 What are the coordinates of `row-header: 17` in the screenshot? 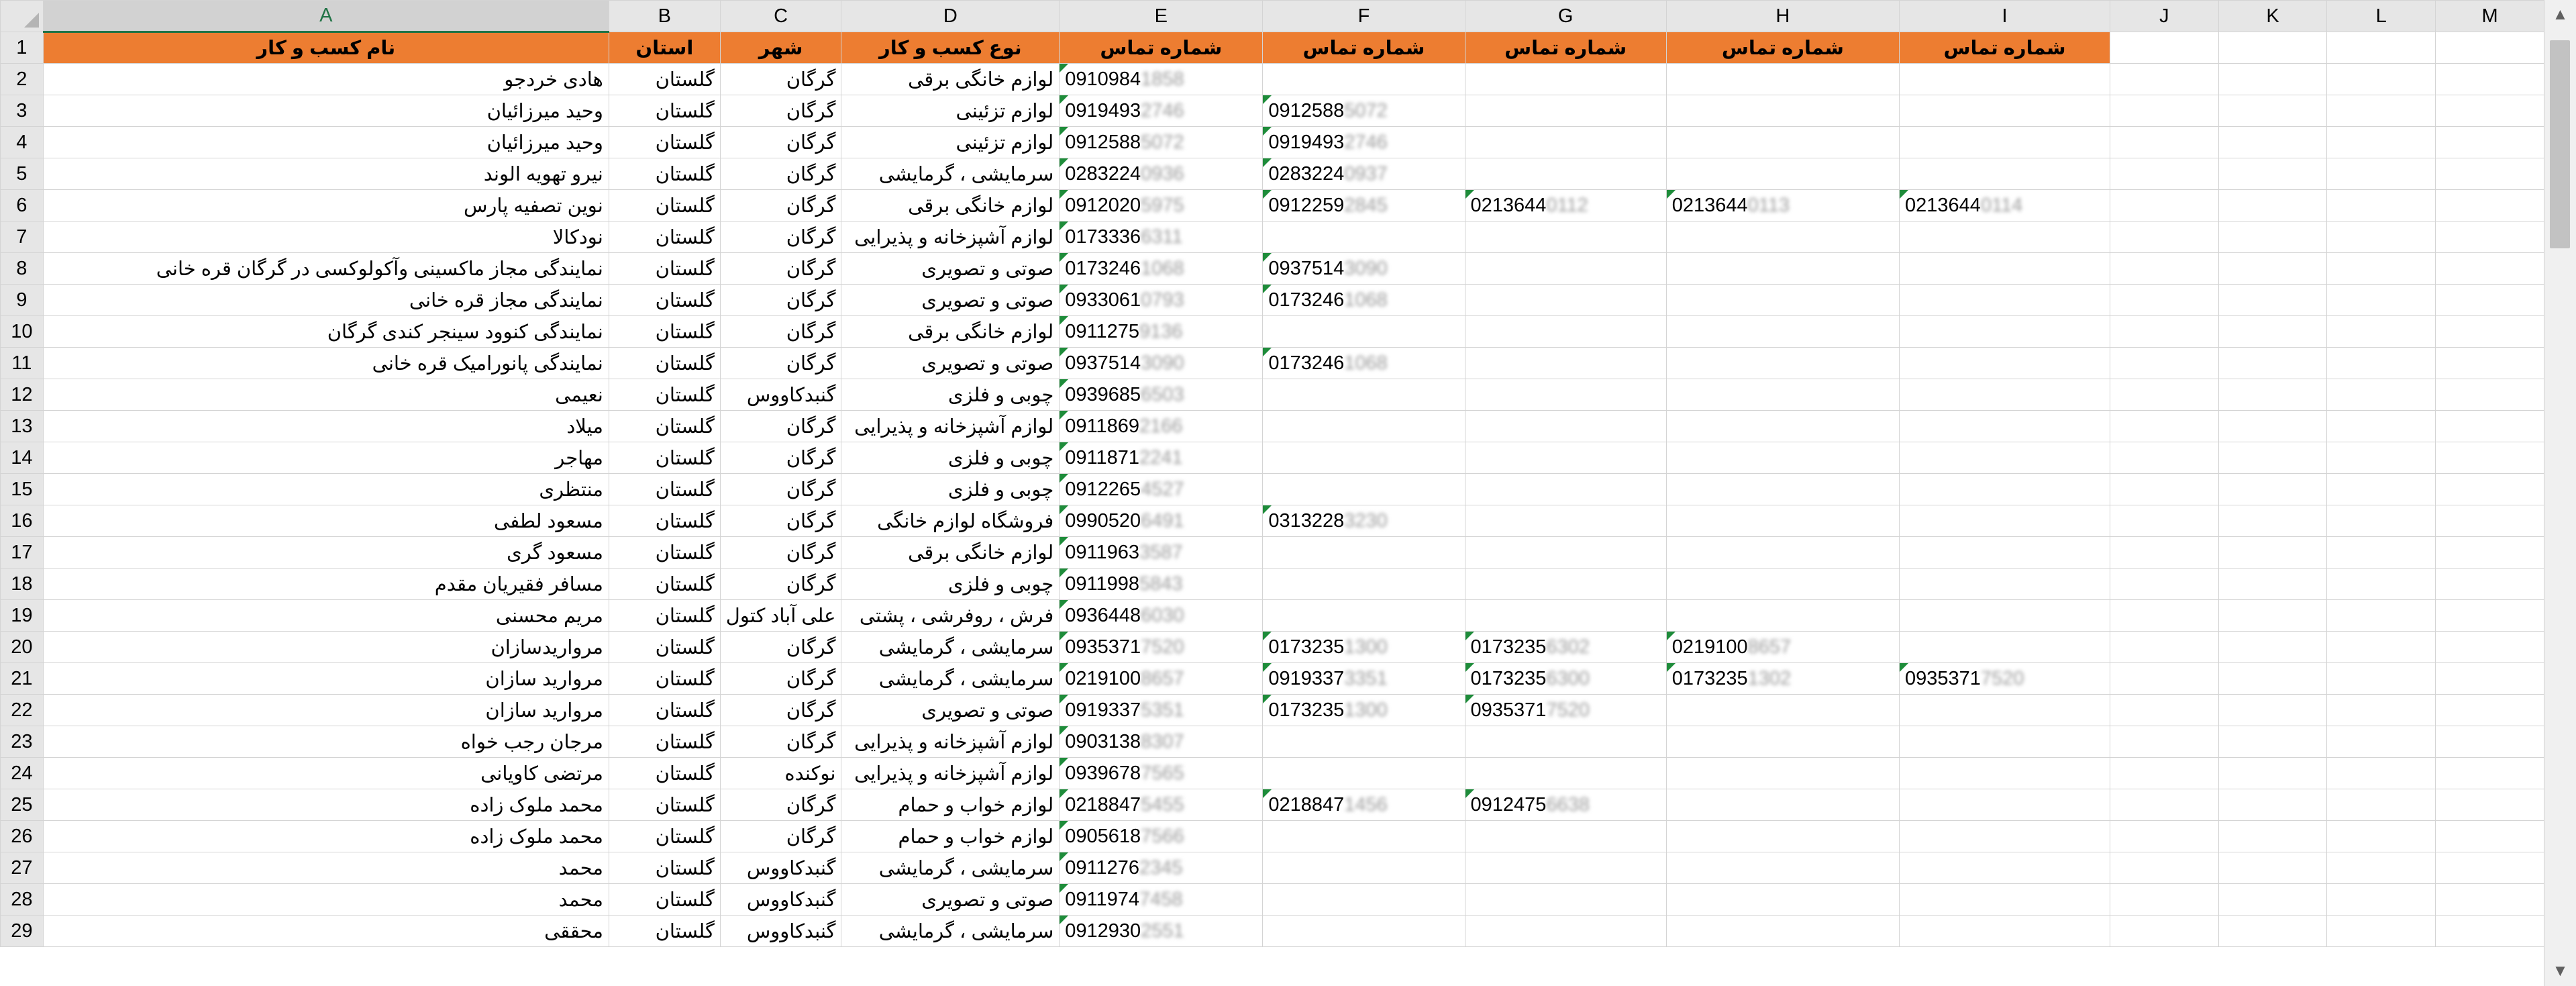 It's located at (22, 552).